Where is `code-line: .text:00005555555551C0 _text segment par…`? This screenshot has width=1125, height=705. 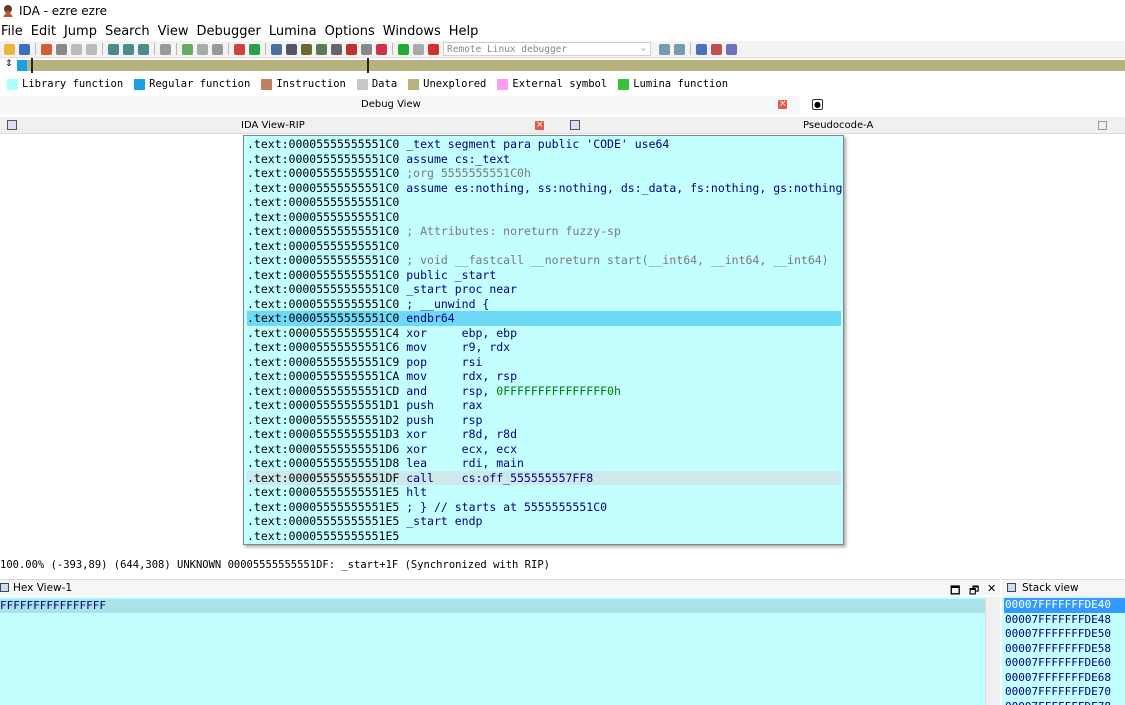 code-line: .text:00005555555551C0 _text segment par… is located at coordinates (544, 144).